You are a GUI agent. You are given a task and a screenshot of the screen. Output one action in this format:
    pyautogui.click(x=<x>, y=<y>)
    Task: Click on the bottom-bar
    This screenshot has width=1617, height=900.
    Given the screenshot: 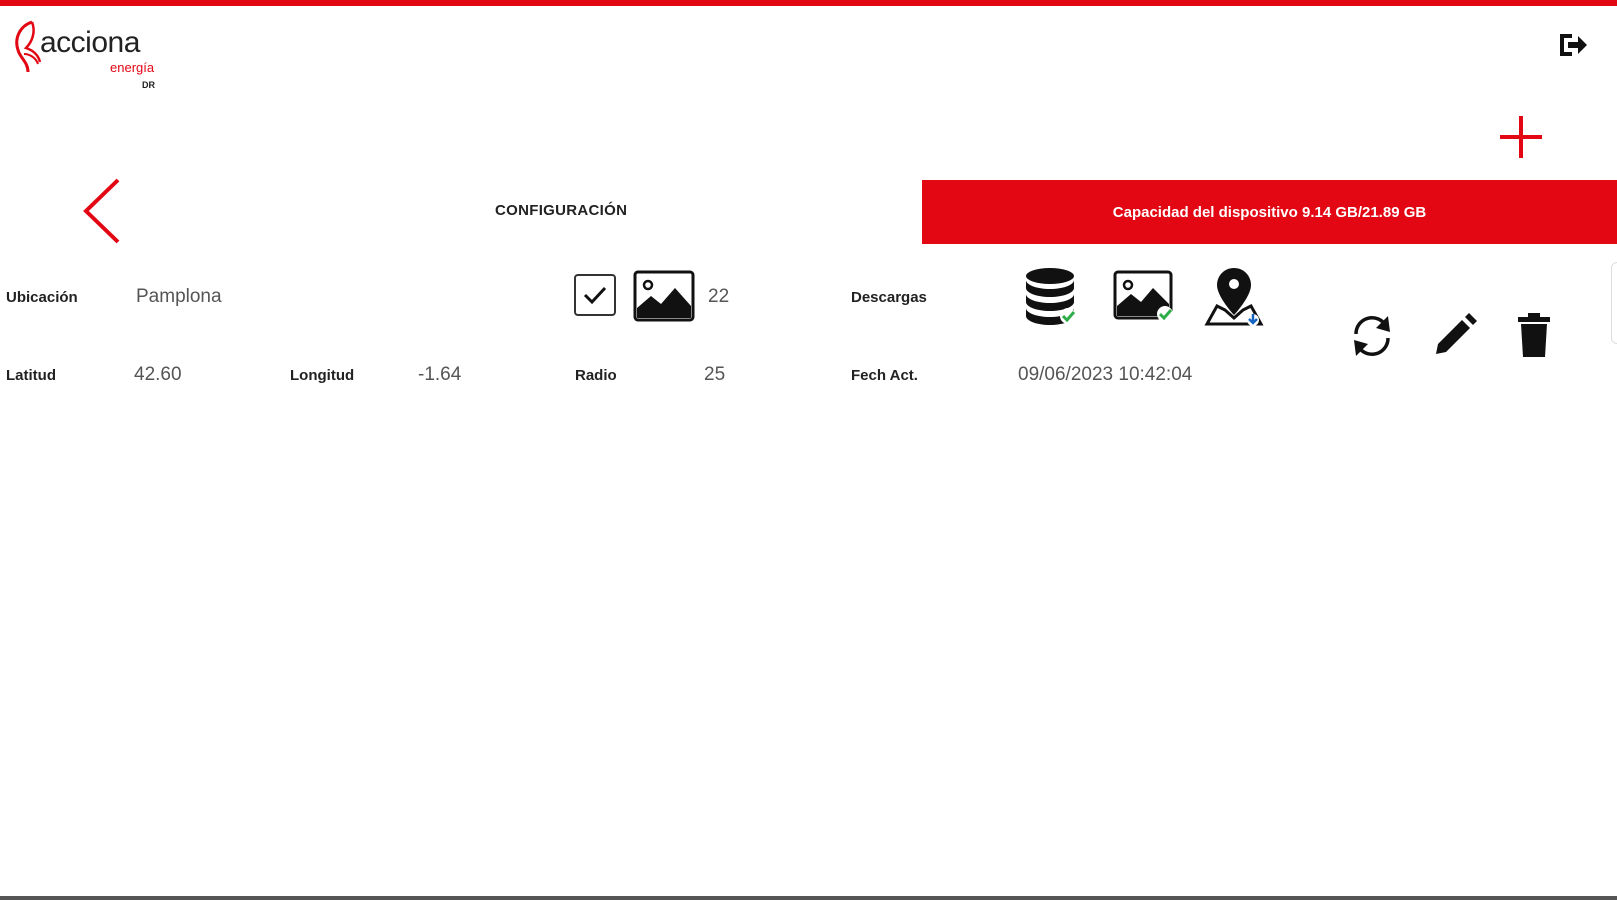 What is the action you would take?
    pyautogui.click(x=808, y=898)
    